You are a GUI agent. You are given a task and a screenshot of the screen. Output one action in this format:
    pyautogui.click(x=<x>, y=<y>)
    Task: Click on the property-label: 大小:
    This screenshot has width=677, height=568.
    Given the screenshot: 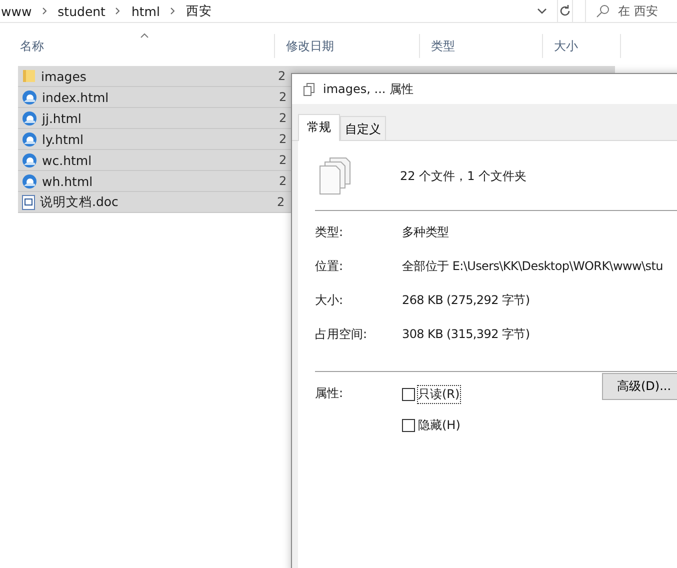 What is the action you would take?
    pyautogui.click(x=329, y=300)
    